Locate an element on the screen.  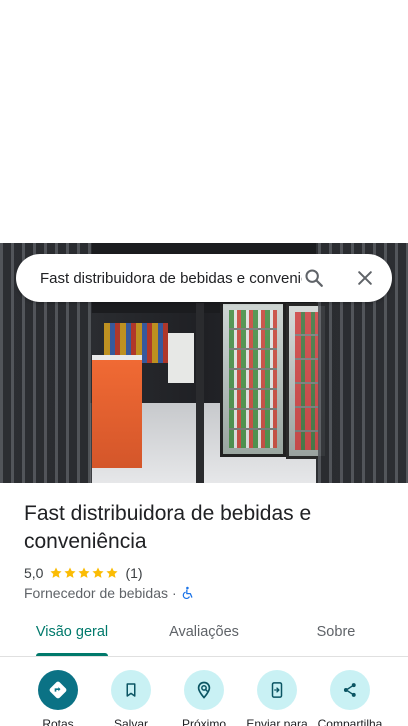
place-category: Fornecedor de bebidas is located at coordinates (96, 593).